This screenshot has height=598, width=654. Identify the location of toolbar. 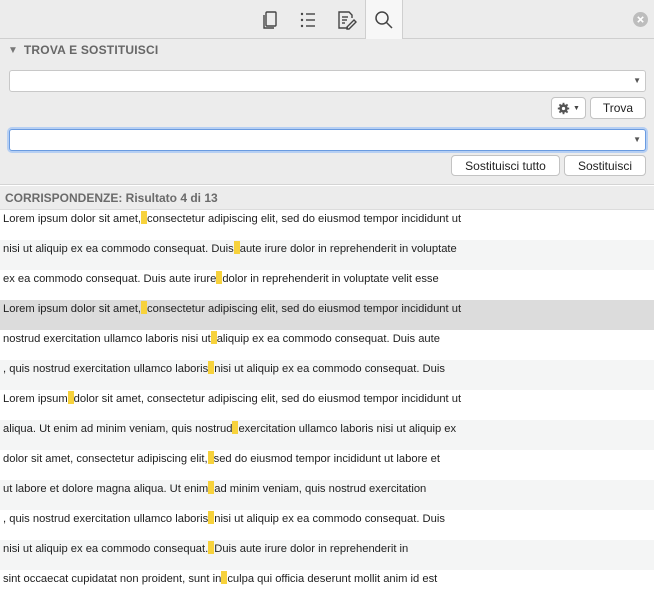
(327, 20).